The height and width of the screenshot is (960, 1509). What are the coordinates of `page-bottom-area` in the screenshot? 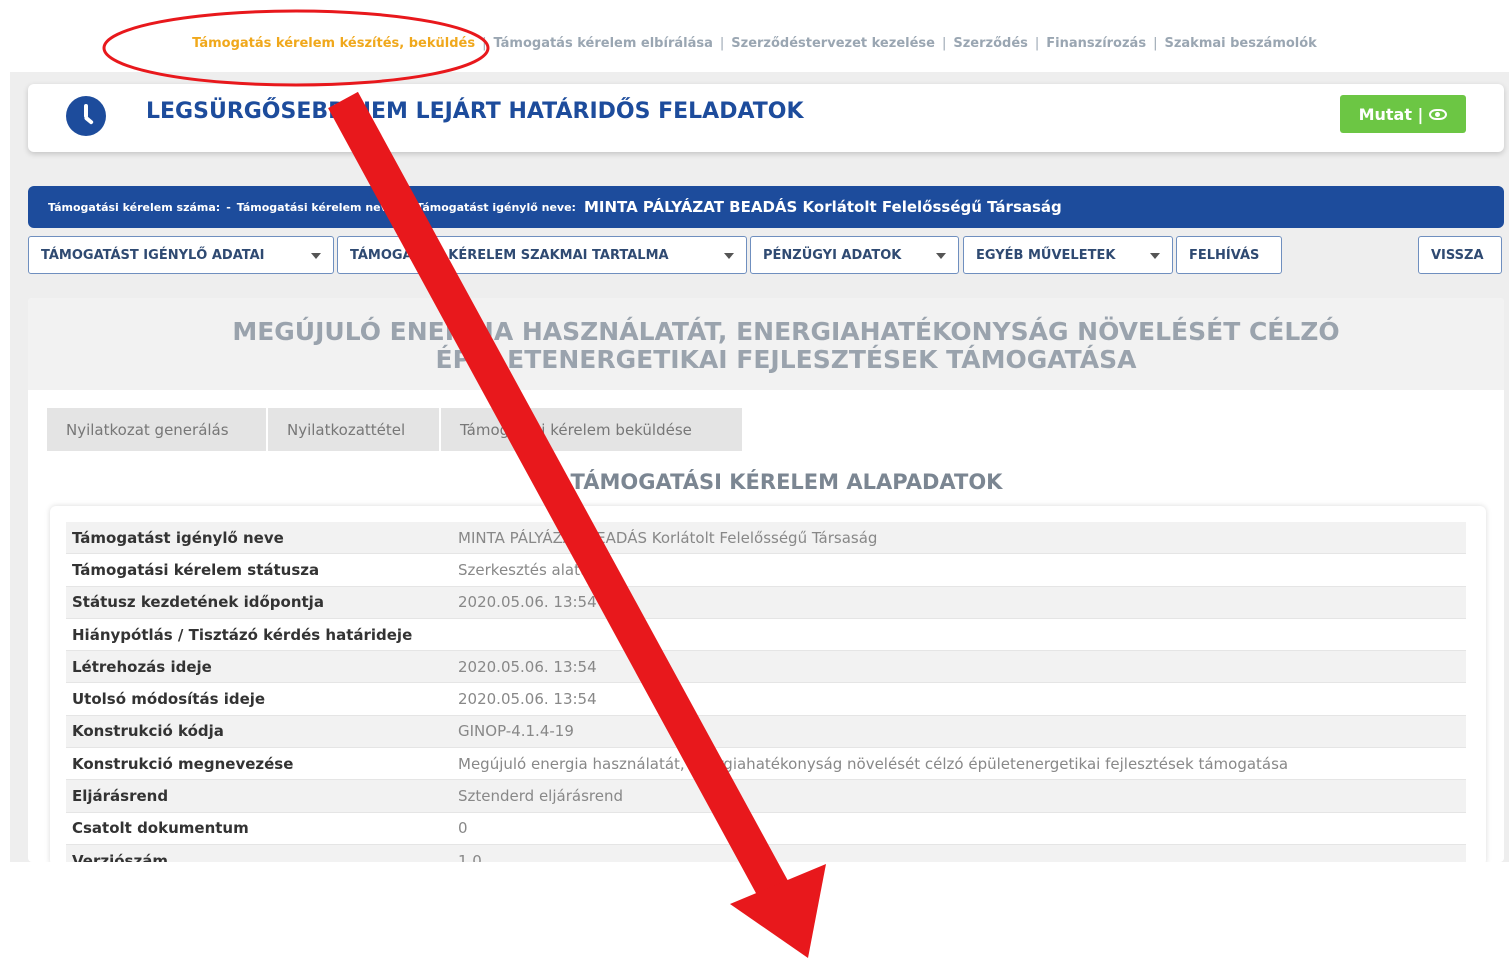 It's located at (754, 911).